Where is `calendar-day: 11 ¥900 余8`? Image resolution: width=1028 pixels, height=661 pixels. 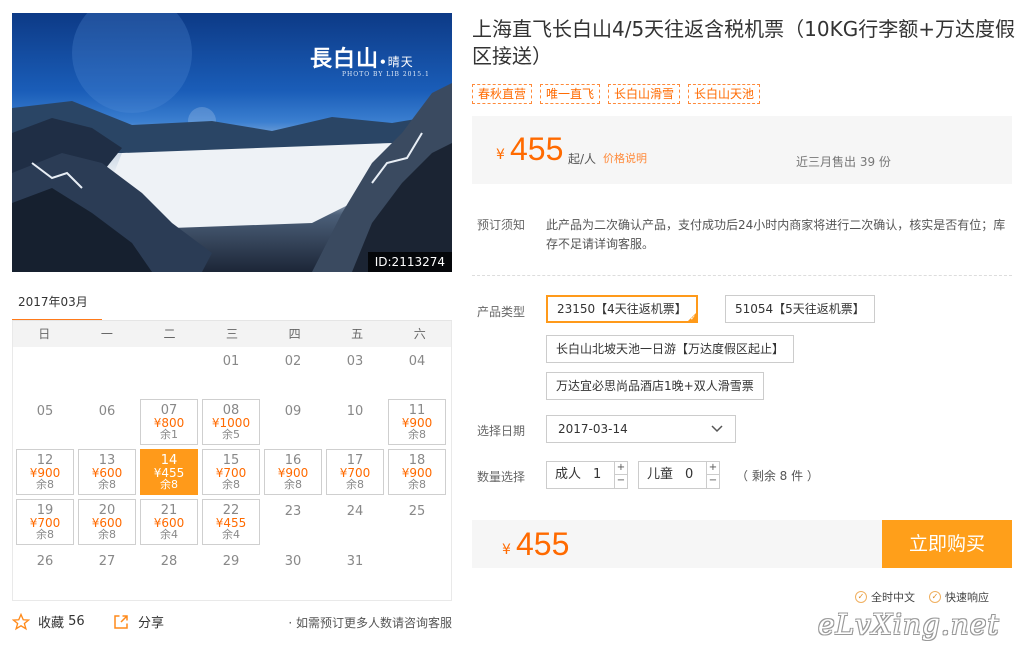
calendar-day: 11 ¥900 余8 is located at coordinates (417, 422).